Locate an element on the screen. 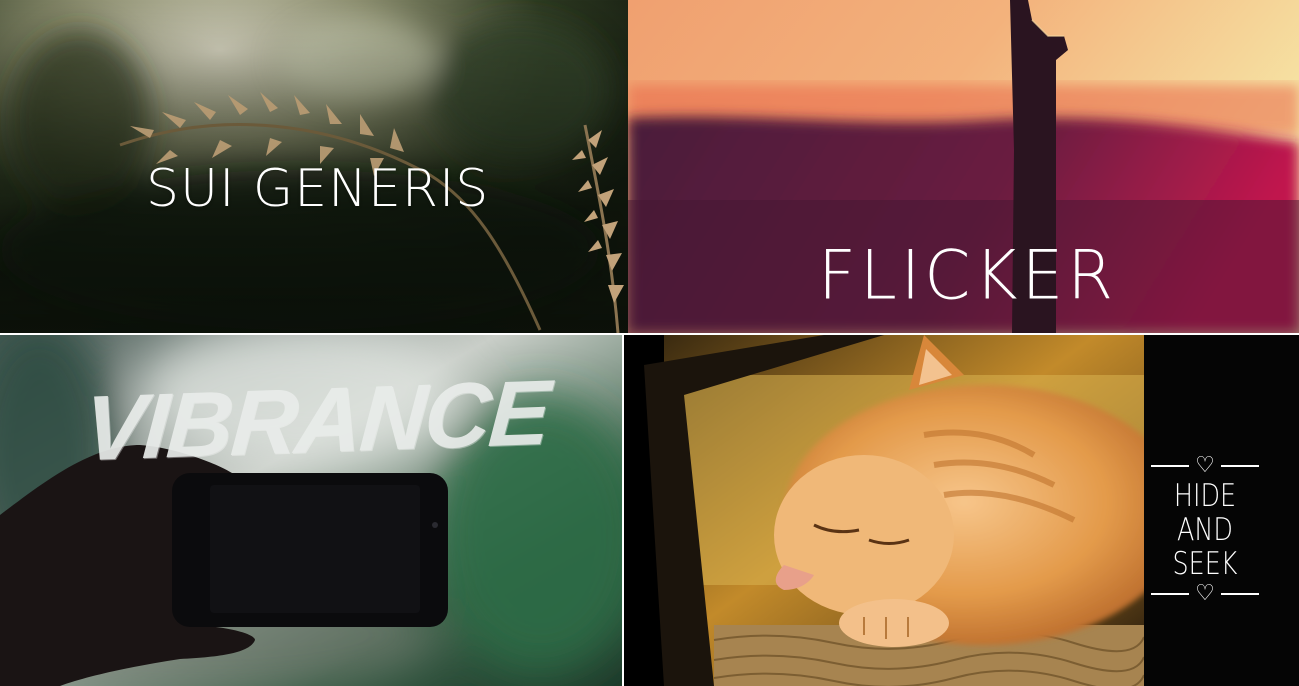 This screenshot has width=1299, height=686. caption-line-2: SEEK is located at coordinates (1205, 564).